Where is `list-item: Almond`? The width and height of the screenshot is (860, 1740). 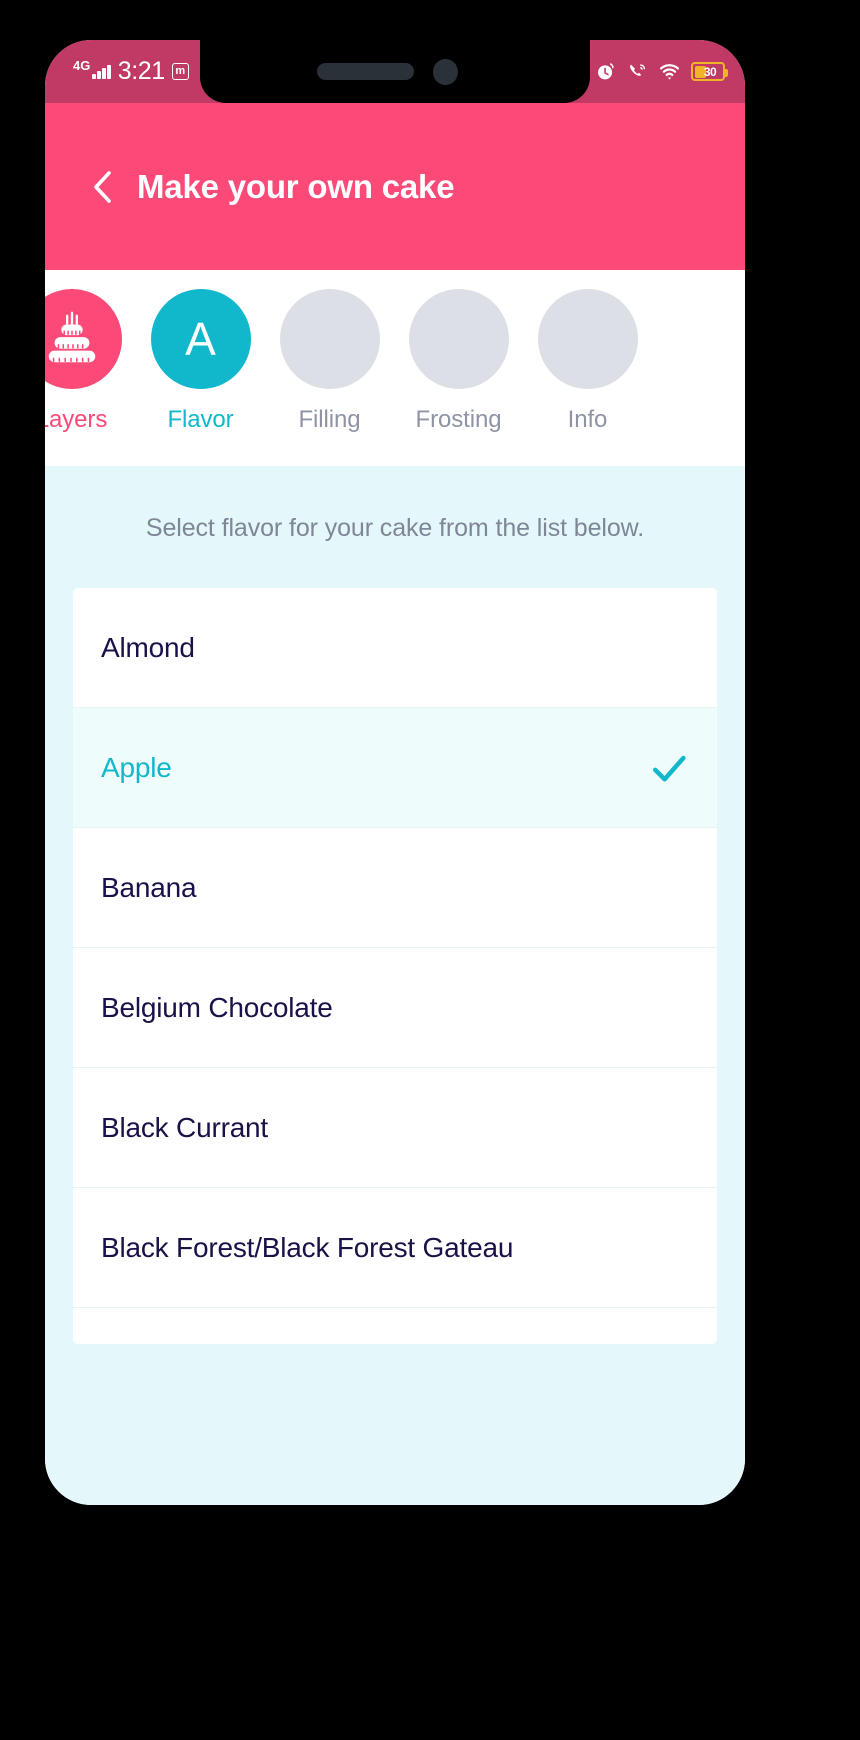 list-item: Almond is located at coordinates (395, 648).